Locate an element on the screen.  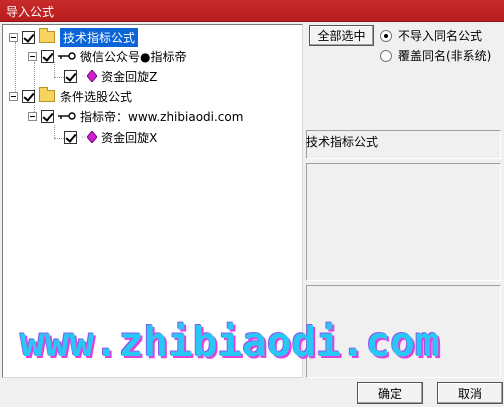
tree-node-label: 资金回旋X is located at coordinates (129, 137).